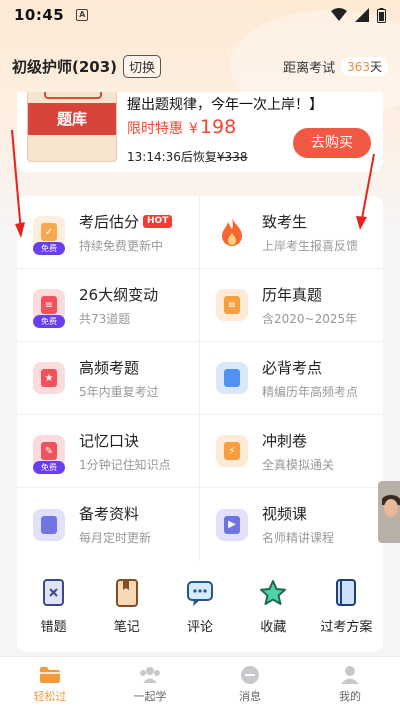  I want to click on feature-text: 必背考点精编历年高频考点, so click(310, 378).